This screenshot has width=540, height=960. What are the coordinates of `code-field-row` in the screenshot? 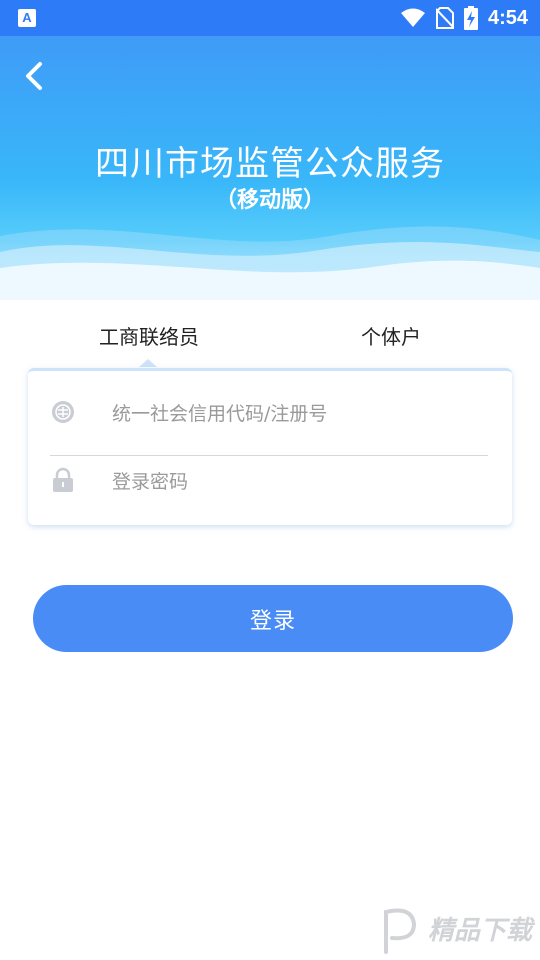 It's located at (270, 417).